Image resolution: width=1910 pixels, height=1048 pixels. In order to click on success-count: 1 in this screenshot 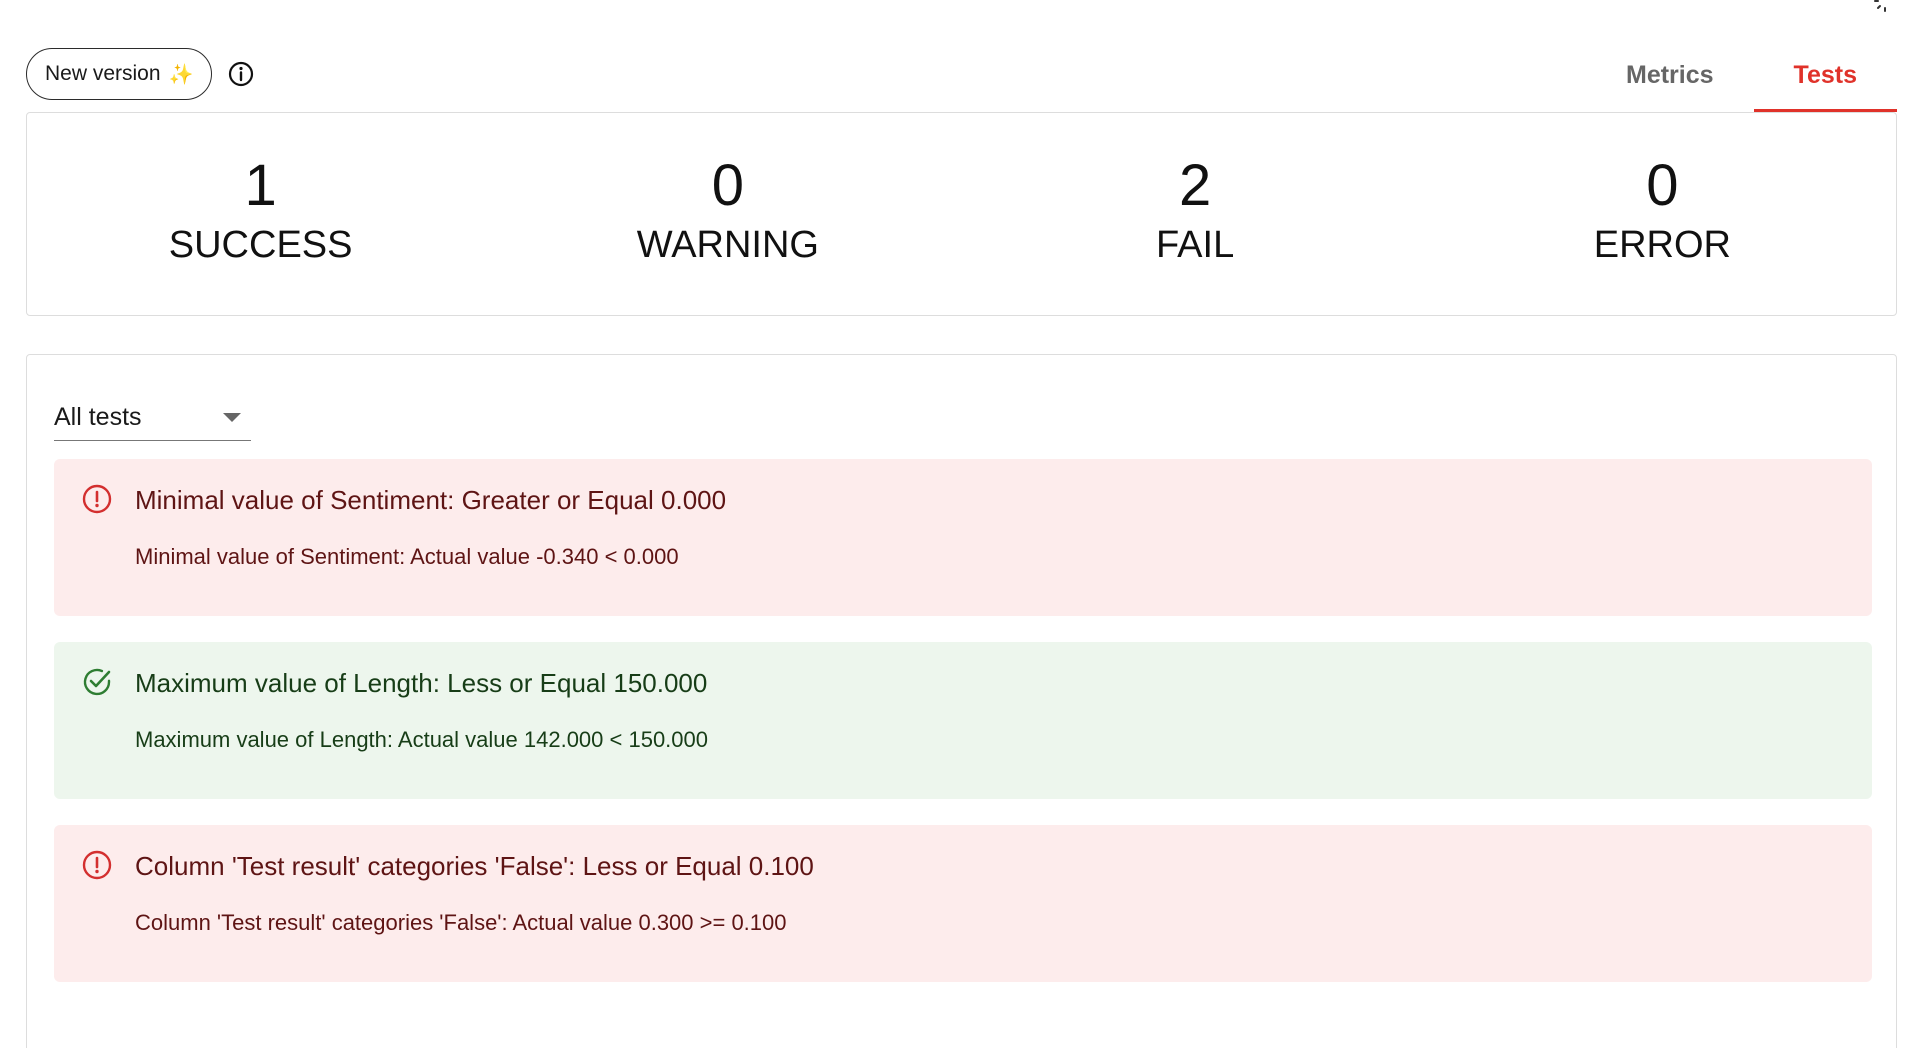, I will do `click(260, 185)`.